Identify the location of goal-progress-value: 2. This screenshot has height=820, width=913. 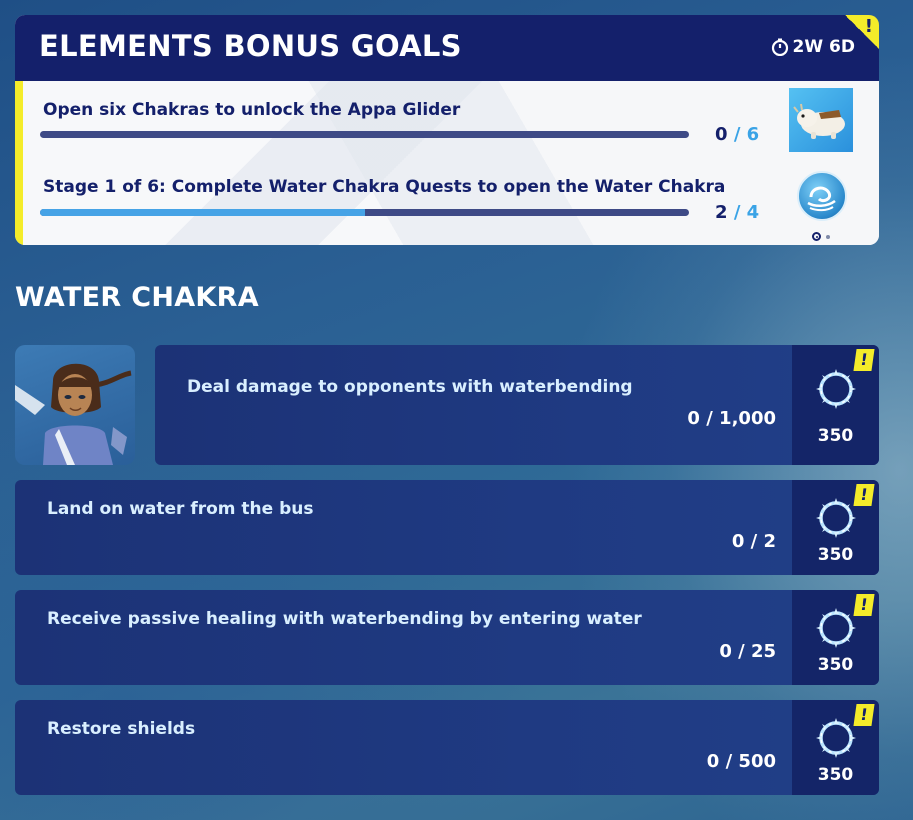
(721, 212).